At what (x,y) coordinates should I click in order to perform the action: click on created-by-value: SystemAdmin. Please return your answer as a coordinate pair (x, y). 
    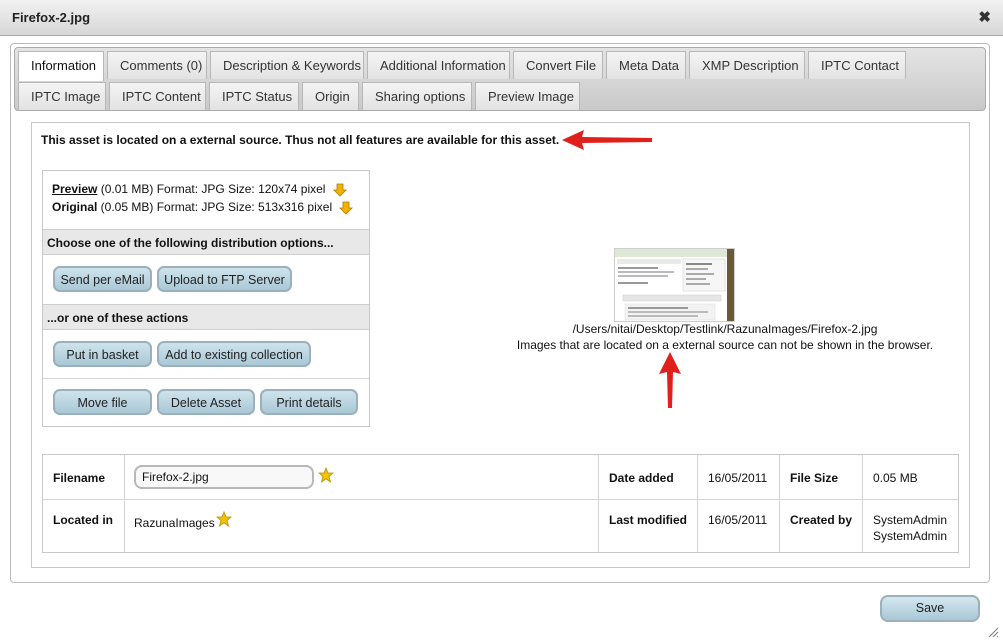
    Looking at the image, I should click on (910, 520).